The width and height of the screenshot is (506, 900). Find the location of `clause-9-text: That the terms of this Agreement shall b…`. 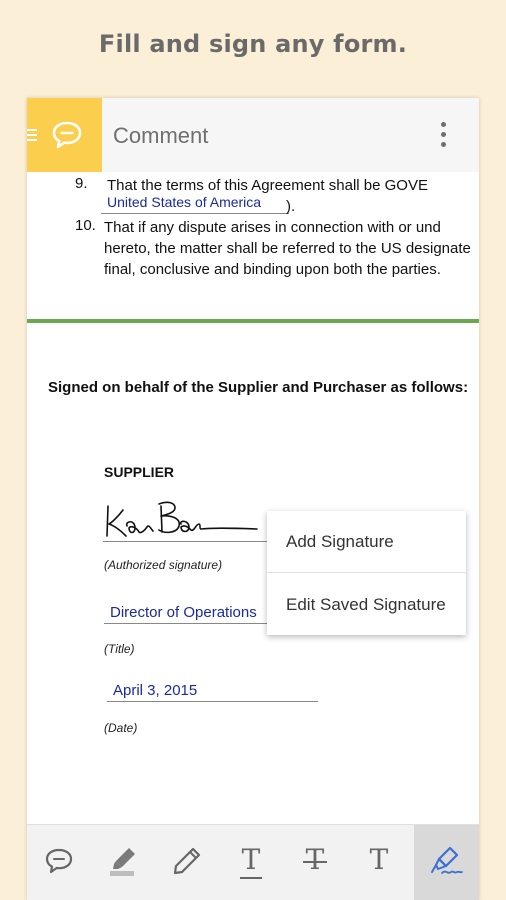

clause-9-text: That the terms of this Agreement shall b… is located at coordinates (267, 185).